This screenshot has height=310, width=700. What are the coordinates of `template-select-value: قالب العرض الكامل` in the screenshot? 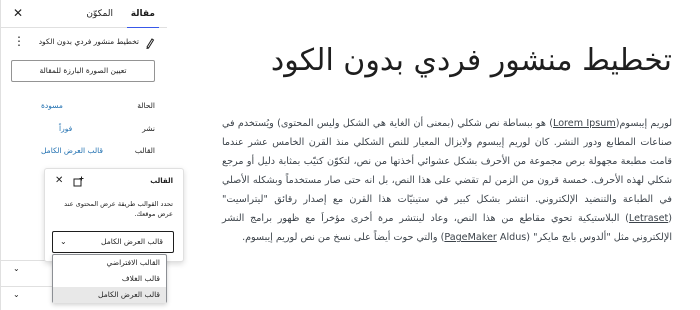 It's located at (132, 241).